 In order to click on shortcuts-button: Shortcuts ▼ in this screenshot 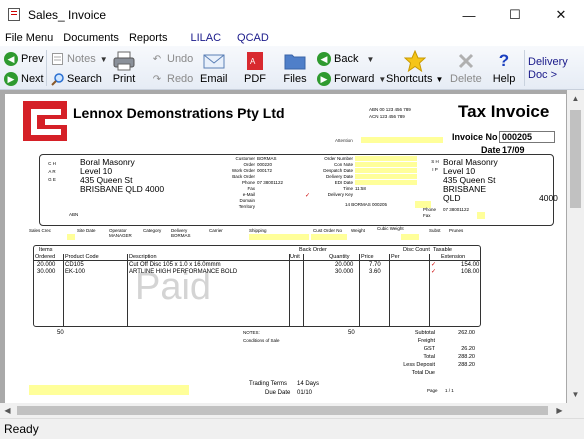, I will do `click(414, 68)`.